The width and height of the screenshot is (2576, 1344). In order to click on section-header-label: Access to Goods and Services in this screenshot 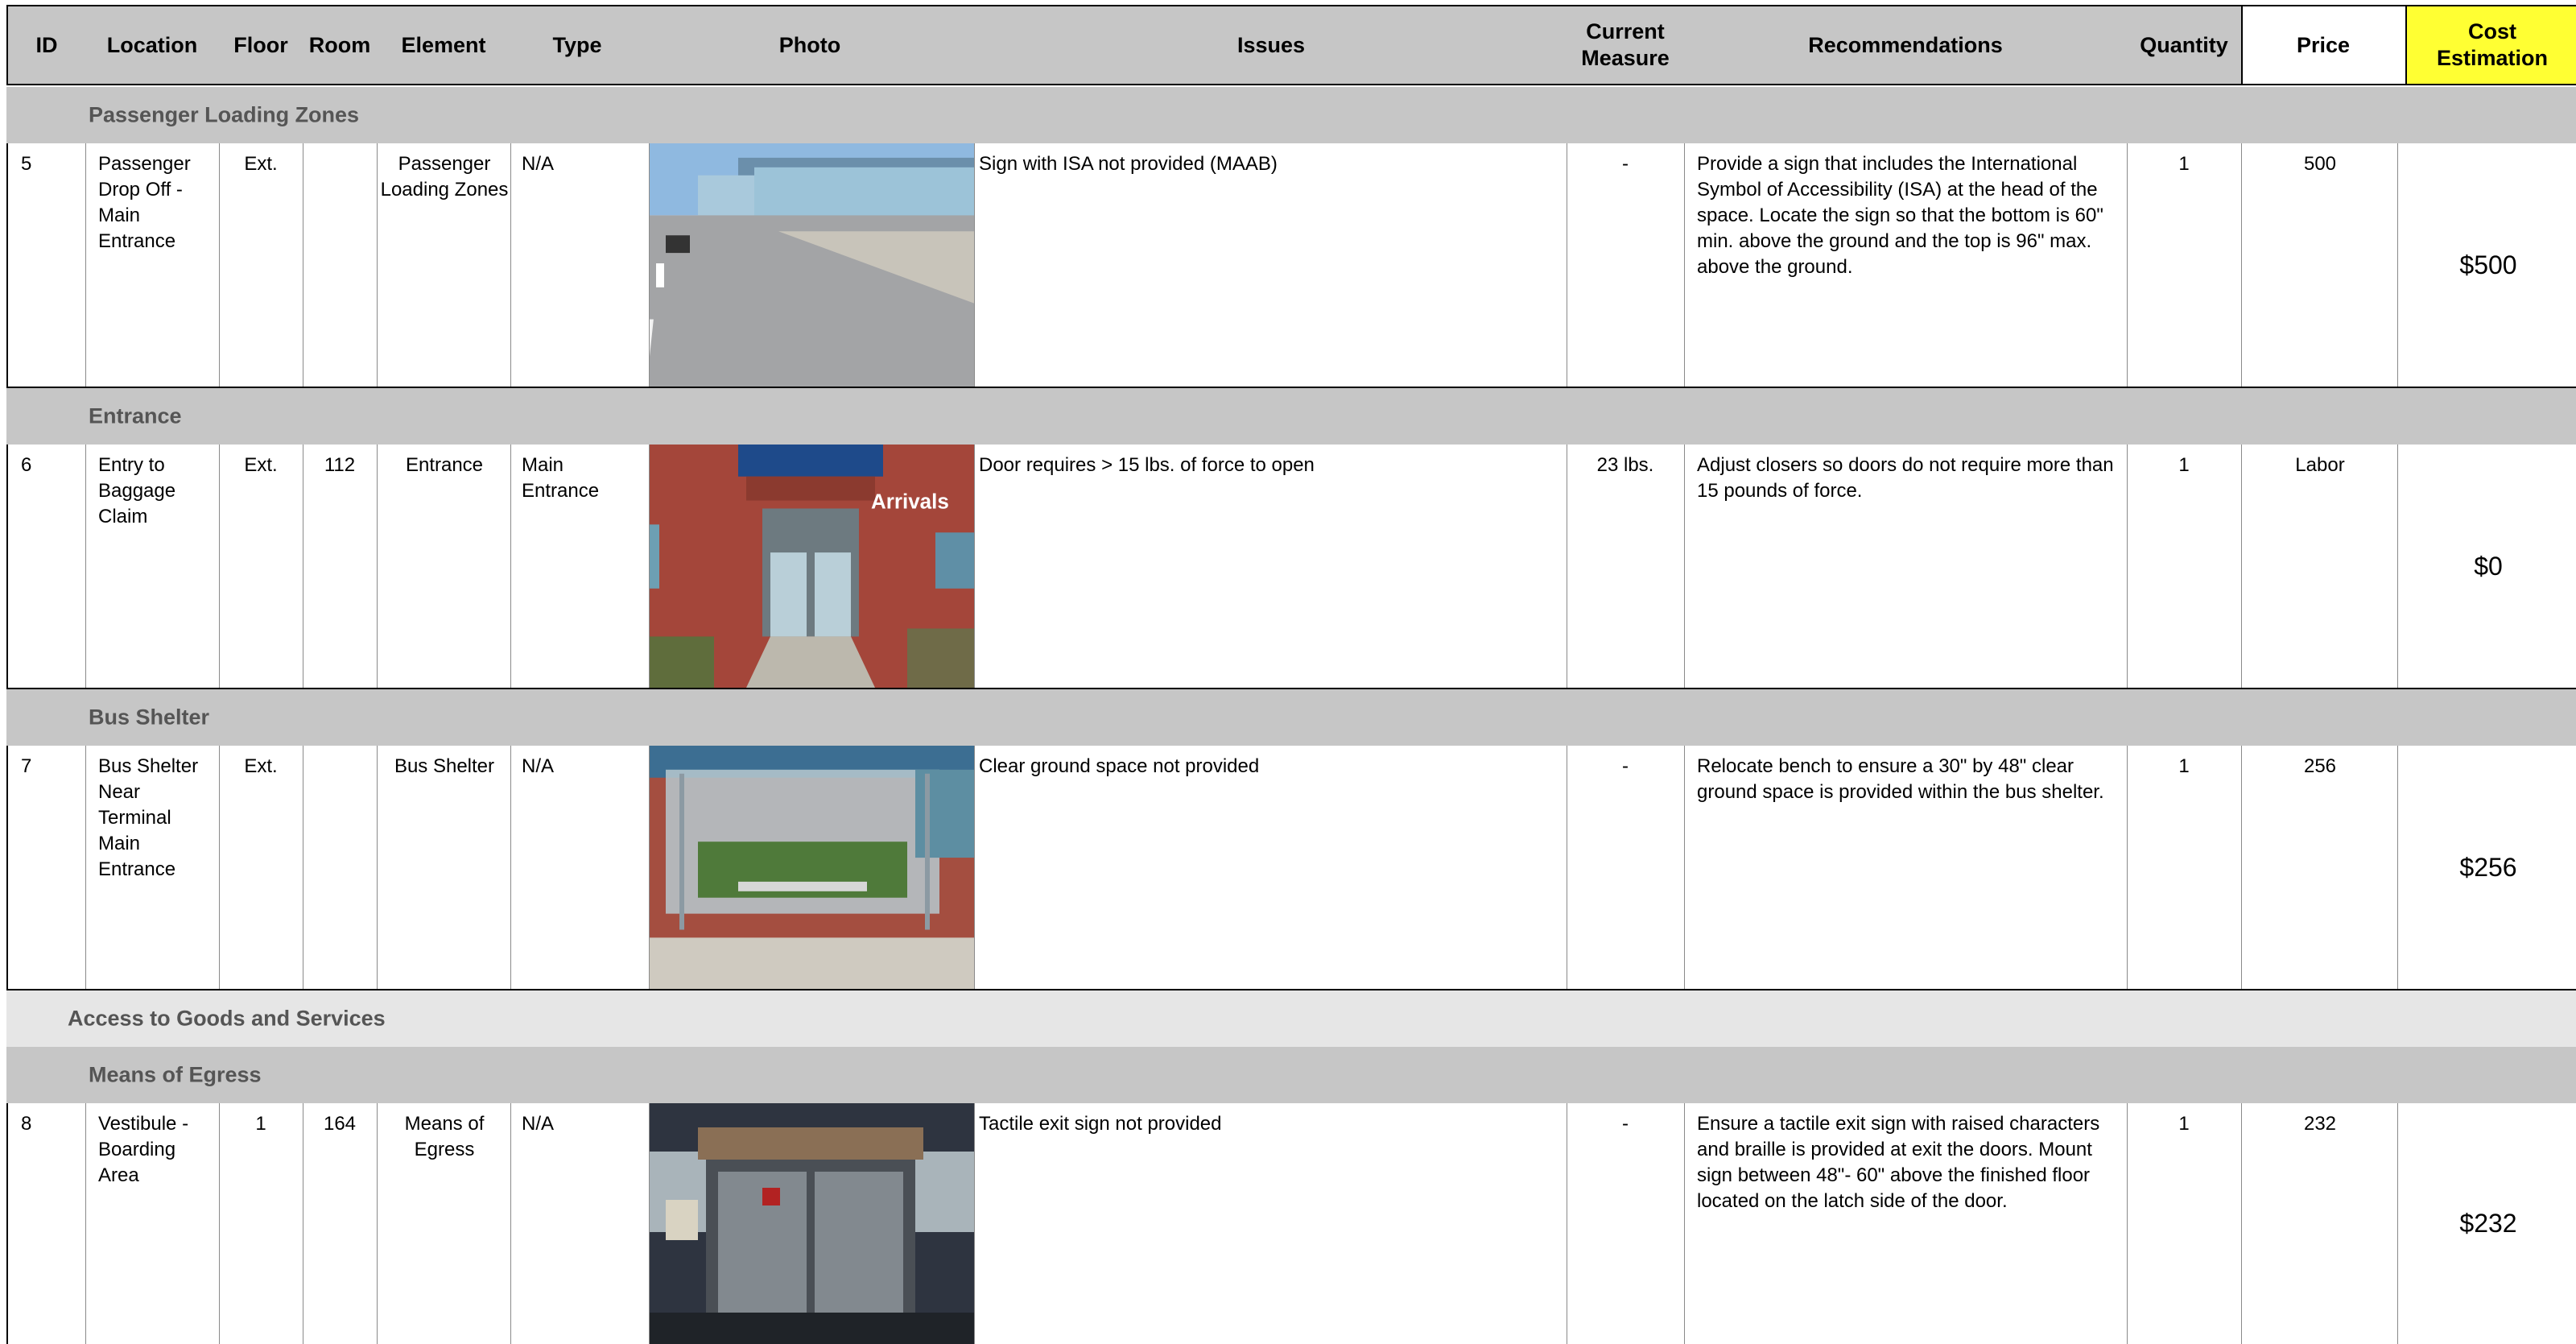, I will do `click(227, 1018)`.